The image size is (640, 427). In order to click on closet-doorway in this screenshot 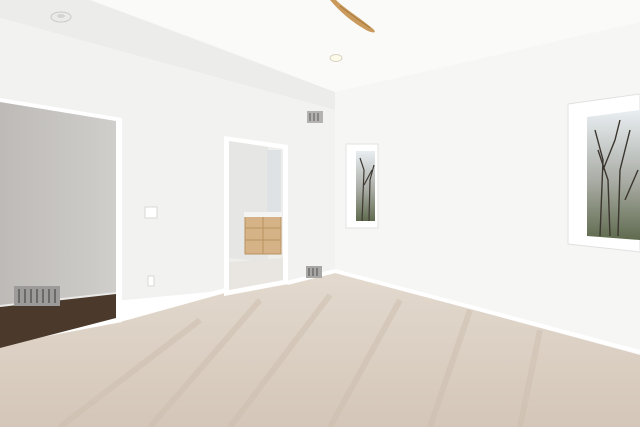, I will do `click(61, 223)`.